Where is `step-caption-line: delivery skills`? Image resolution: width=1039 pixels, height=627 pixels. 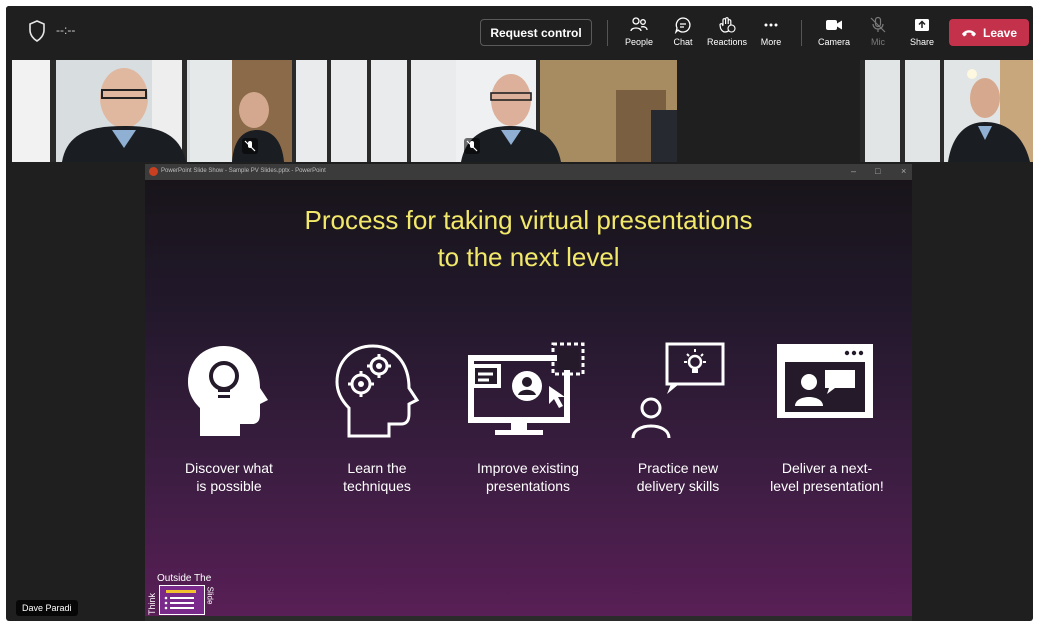
step-caption-line: delivery skills is located at coordinates (678, 486).